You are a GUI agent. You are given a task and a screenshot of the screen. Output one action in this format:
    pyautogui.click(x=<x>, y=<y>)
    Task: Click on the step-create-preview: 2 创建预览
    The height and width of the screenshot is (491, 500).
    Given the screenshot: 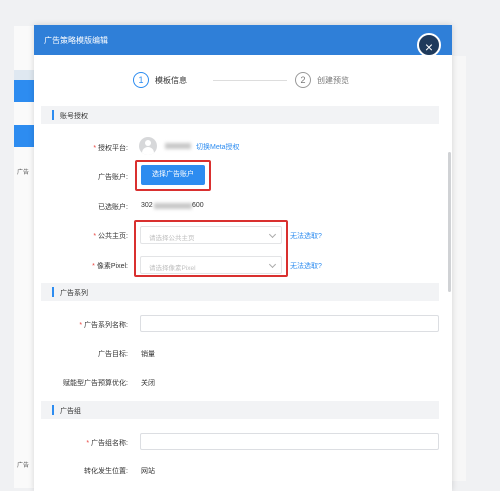 What is the action you would take?
    pyautogui.click(x=322, y=80)
    